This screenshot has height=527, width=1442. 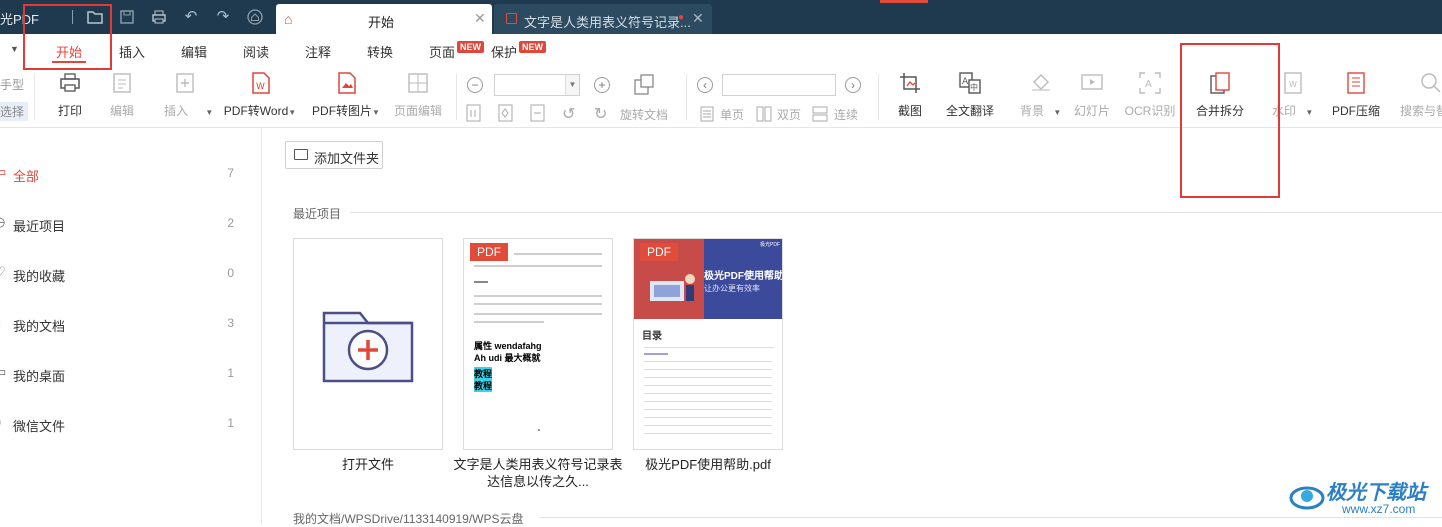 I want to click on edit-icon, so click(x=122, y=83).